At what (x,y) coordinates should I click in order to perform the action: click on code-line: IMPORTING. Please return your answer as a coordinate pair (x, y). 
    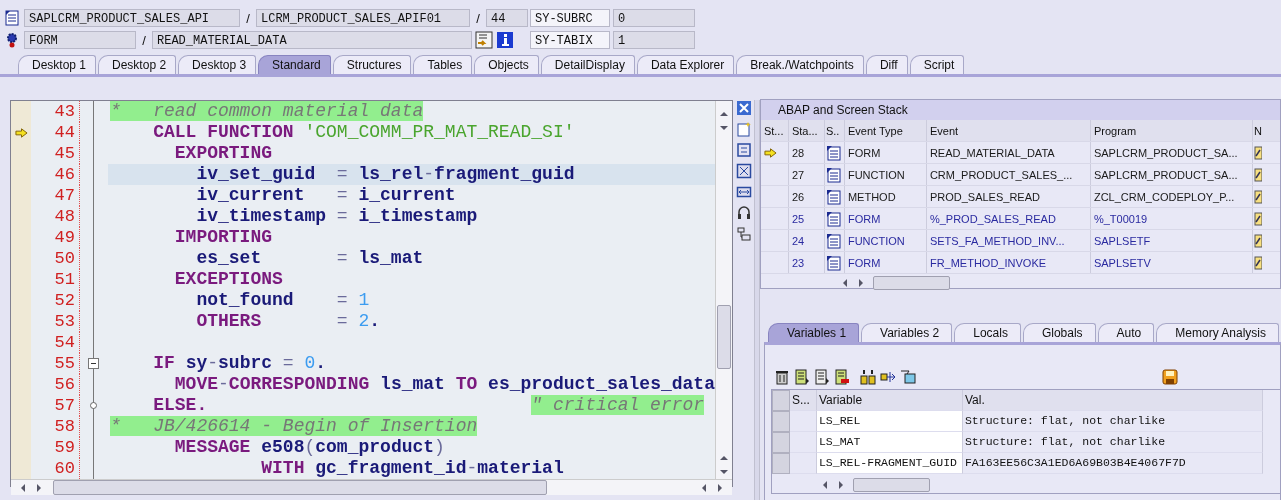
    Looking at the image, I should click on (223, 237).